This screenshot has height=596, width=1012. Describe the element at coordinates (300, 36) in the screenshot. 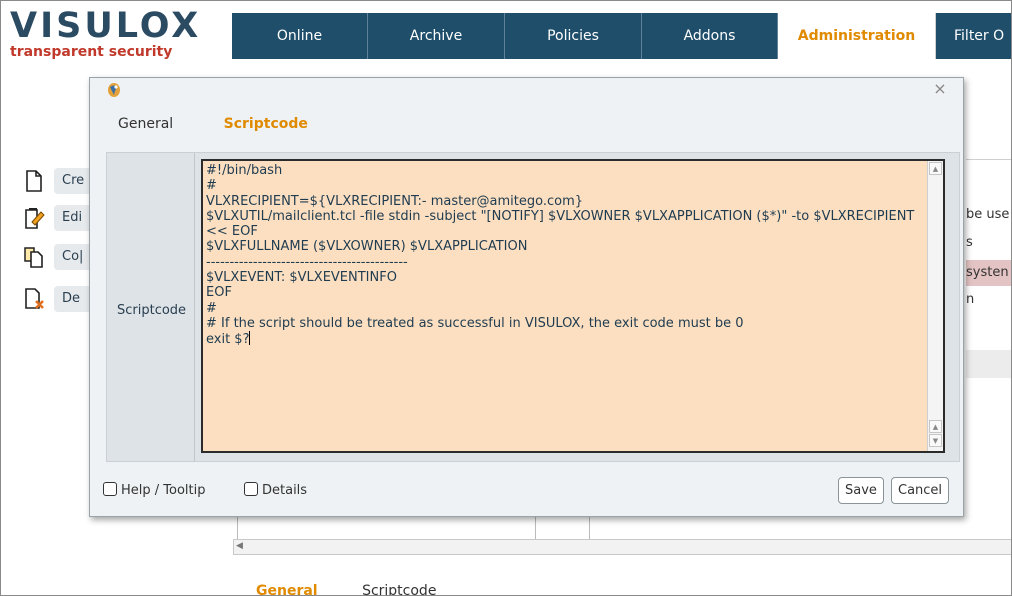

I see `tab-online: Online` at that location.